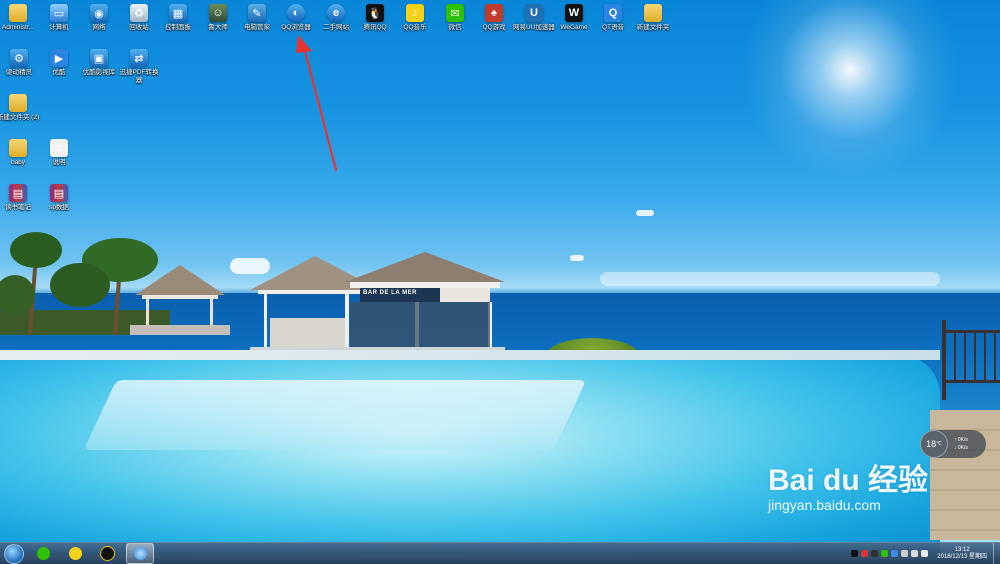  What do you see at coordinates (218, 13) in the screenshot?
I see `ludashi-icon: ☺` at bounding box center [218, 13].